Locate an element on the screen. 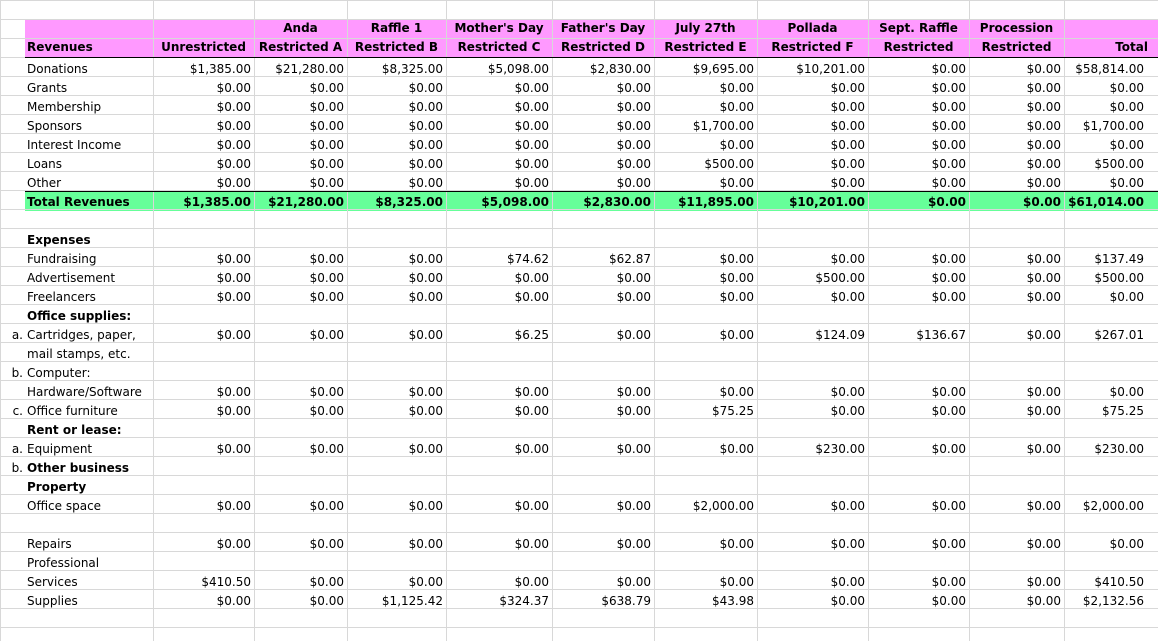 The image size is (1158, 641). row-label: Equipment is located at coordinates (89, 449).